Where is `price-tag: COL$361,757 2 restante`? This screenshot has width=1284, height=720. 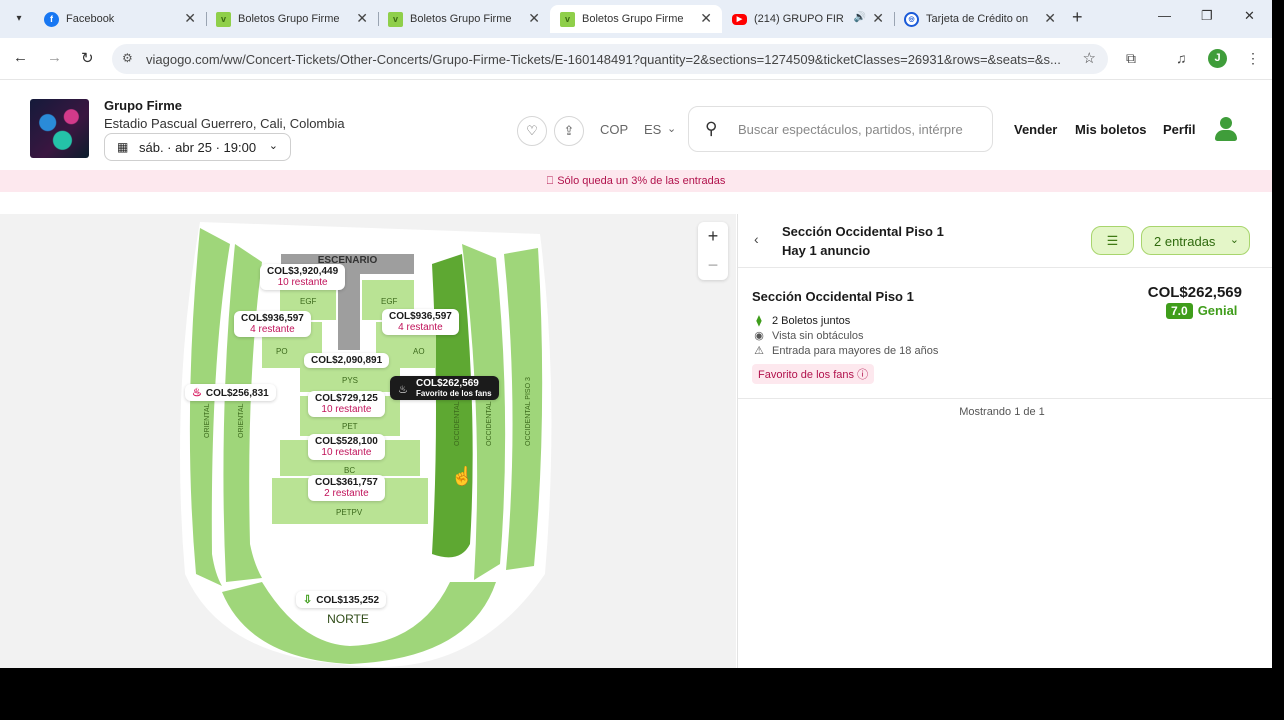
price-tag: COL$361,757 2 restante is located at coordinates (346, 488).